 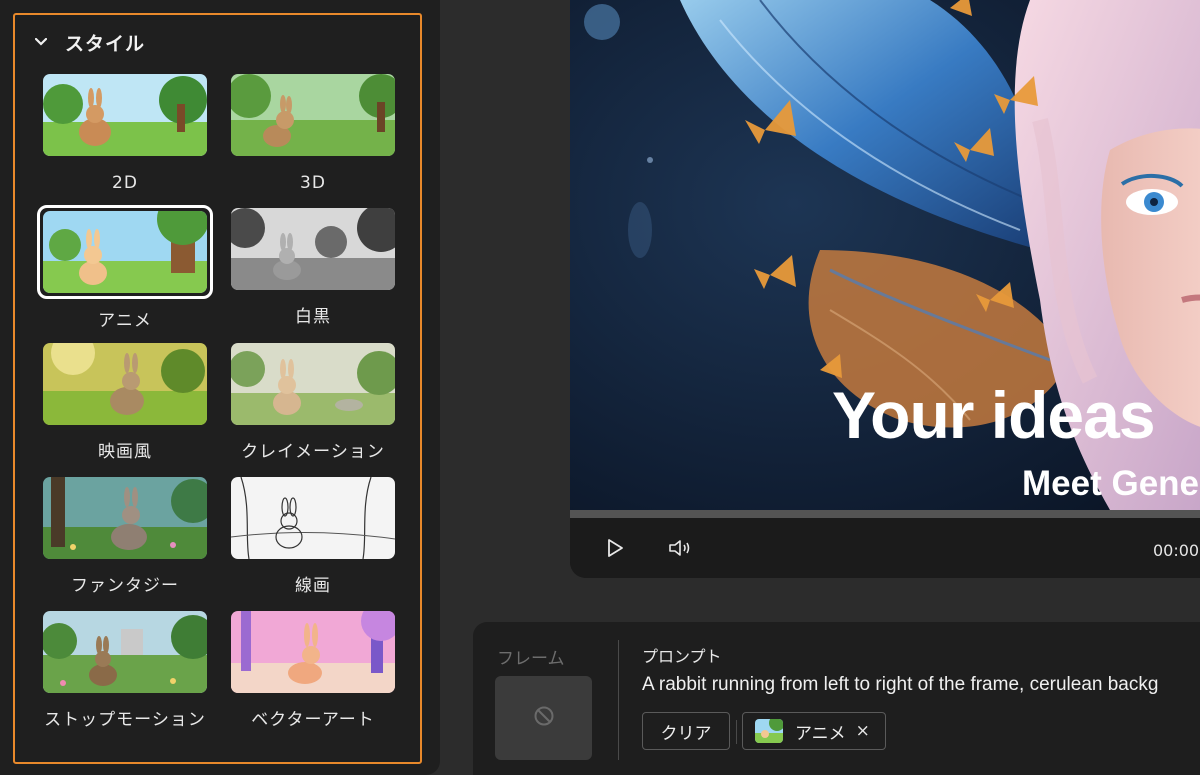 I want to click on style-tile-vector-art: ベクターアート, so click(x=313, y=672).